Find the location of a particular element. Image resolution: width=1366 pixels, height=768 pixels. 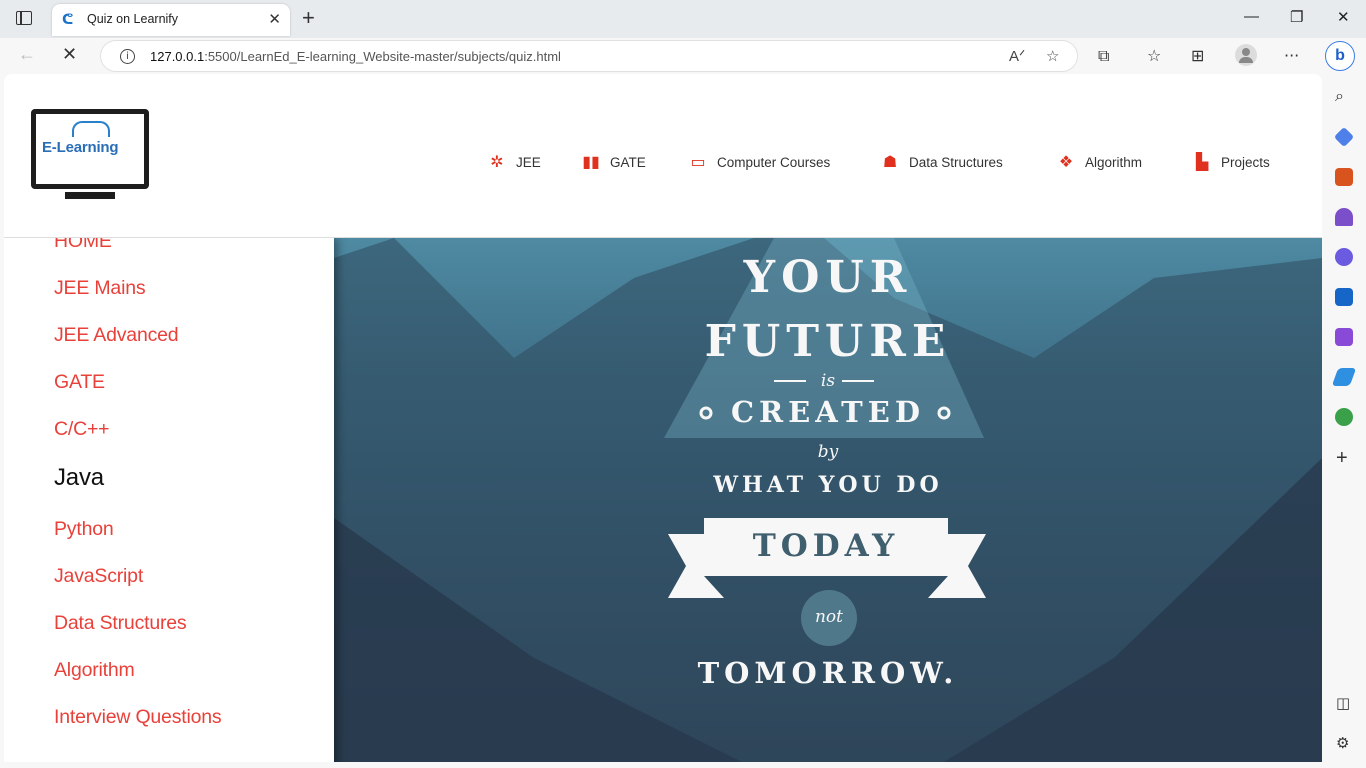

send-icon is located at coordinates (1344, 377).